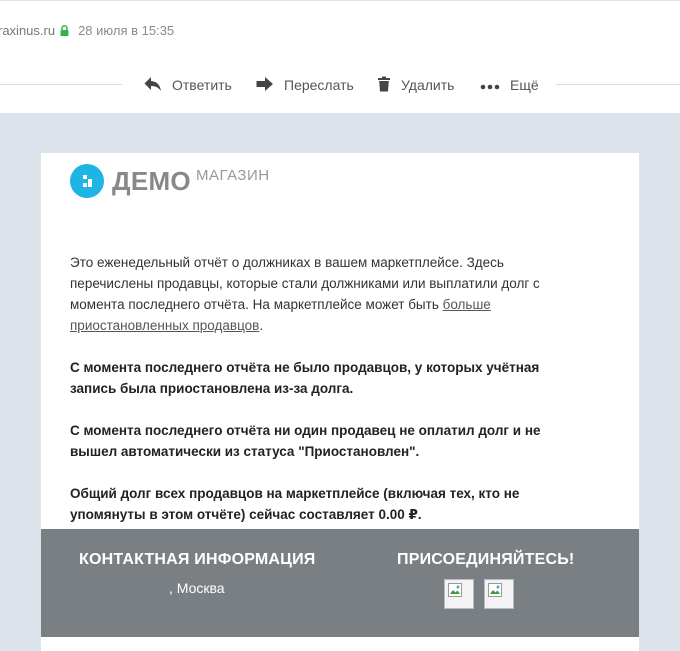 The image size is (680, 651). Describe the element at coordinates (126, 30) in the screenshot. I see `message-date: 28 июля в 15:35` at that location.